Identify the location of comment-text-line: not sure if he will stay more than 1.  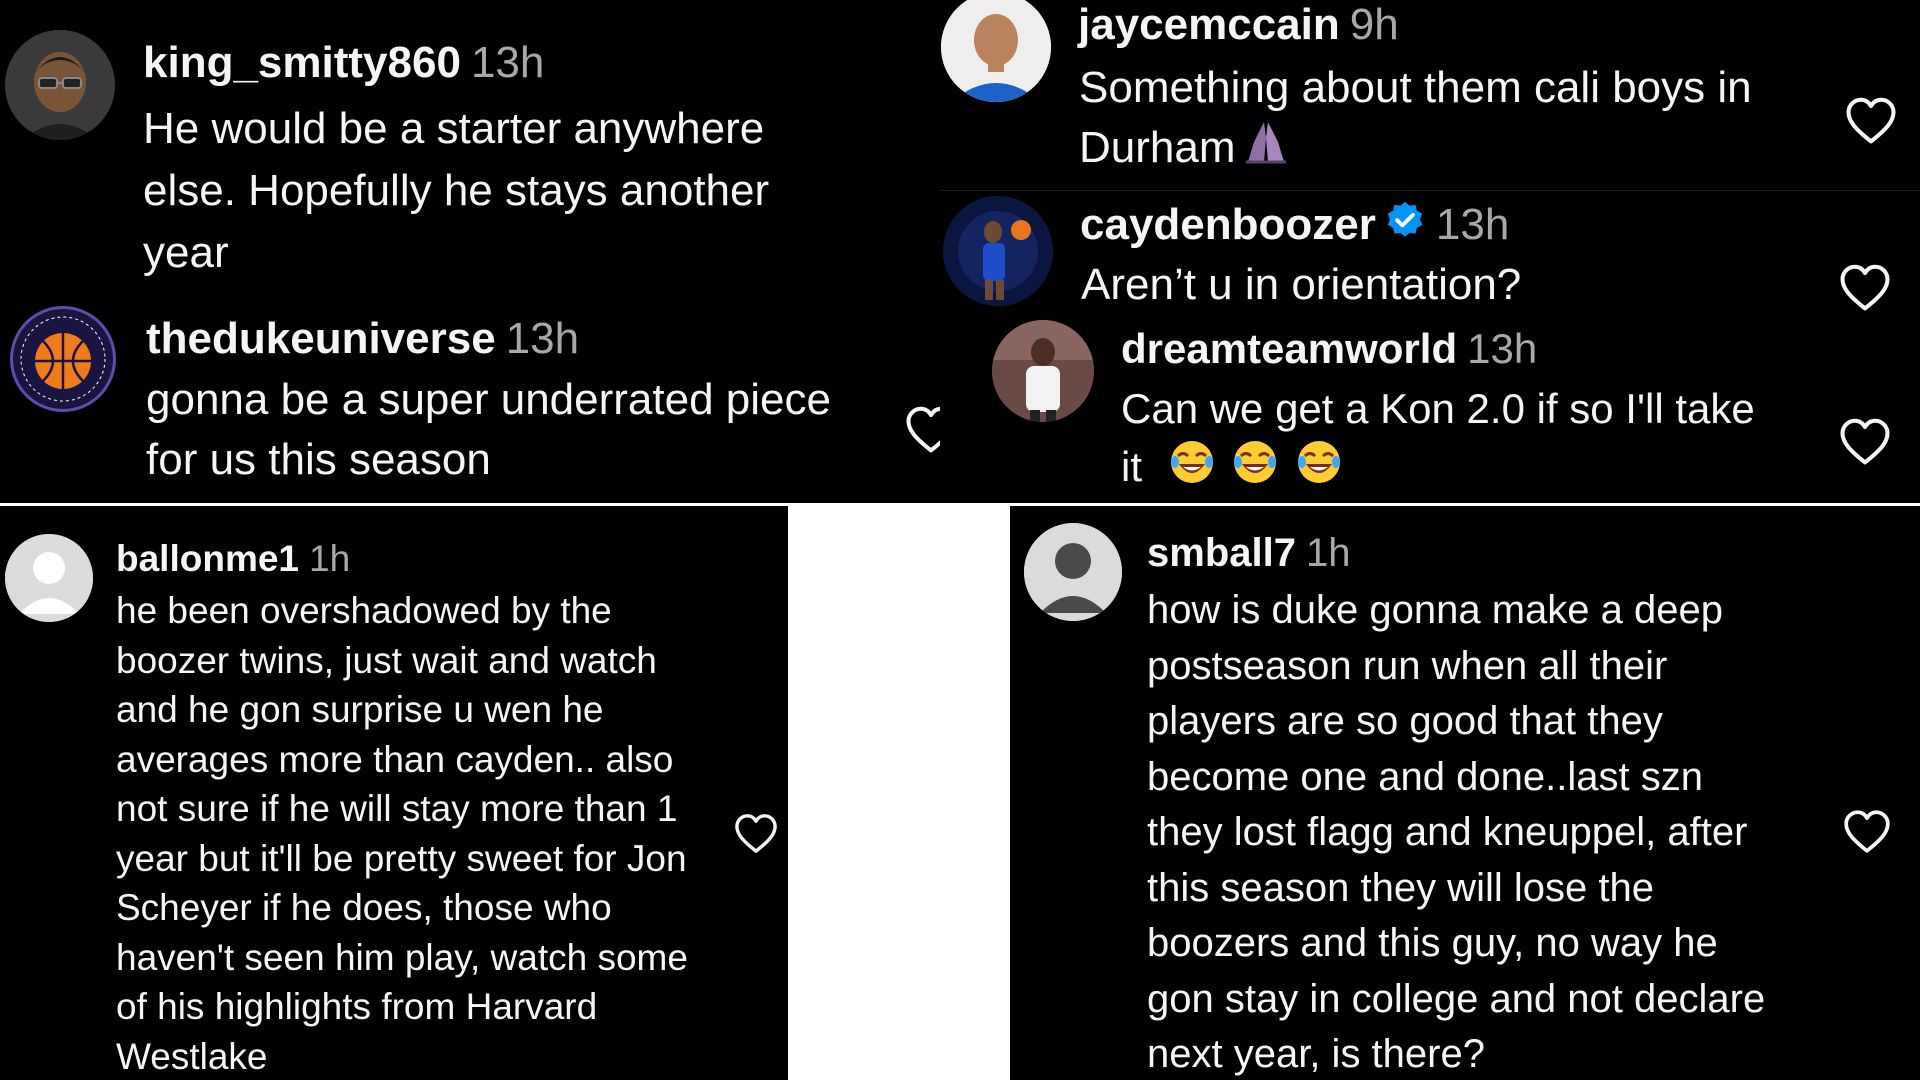
(397, 808).